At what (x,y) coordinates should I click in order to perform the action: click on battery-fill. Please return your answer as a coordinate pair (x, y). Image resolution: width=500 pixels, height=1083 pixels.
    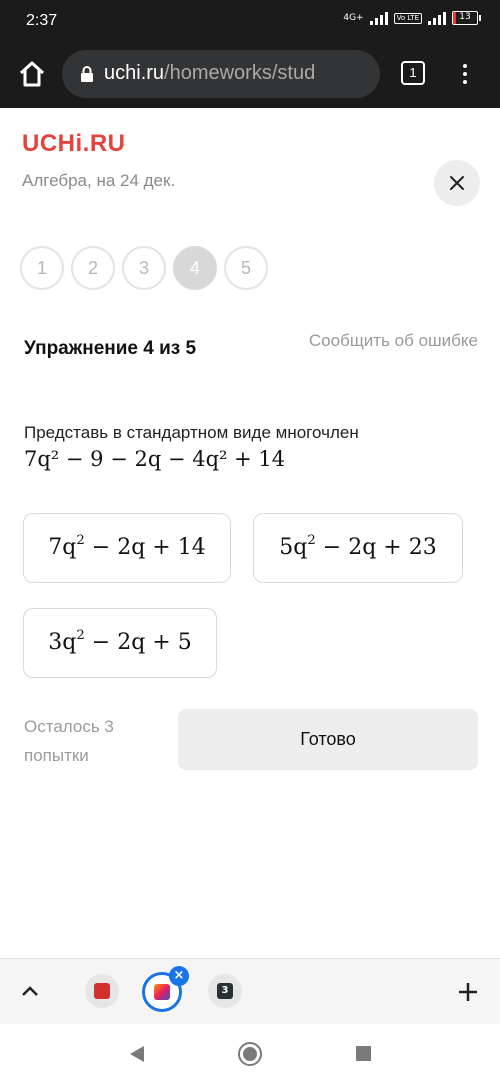
    Looking at the image, I should click on (455, 18).